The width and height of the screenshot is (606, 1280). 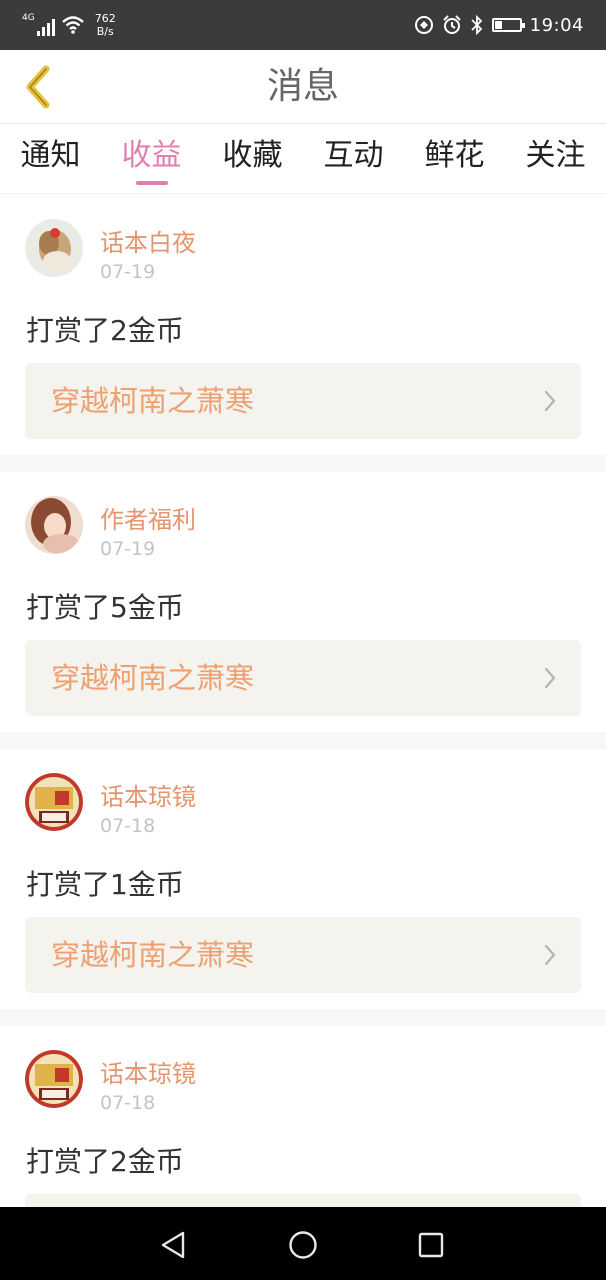 What do you see at coordinates (303, 1116) in the screenshot?
I see `message-card: 话本琼镜 07-18 打赏了2金币` at bounding box center [303, 1116].